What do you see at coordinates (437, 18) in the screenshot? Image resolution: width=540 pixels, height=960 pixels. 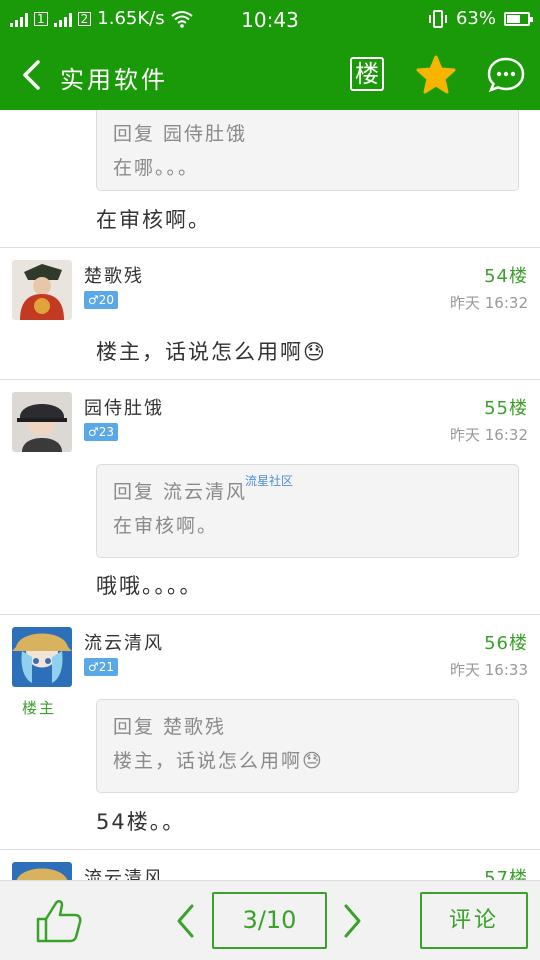 I see `vibrate-icon` at bounding box center [437, 18].